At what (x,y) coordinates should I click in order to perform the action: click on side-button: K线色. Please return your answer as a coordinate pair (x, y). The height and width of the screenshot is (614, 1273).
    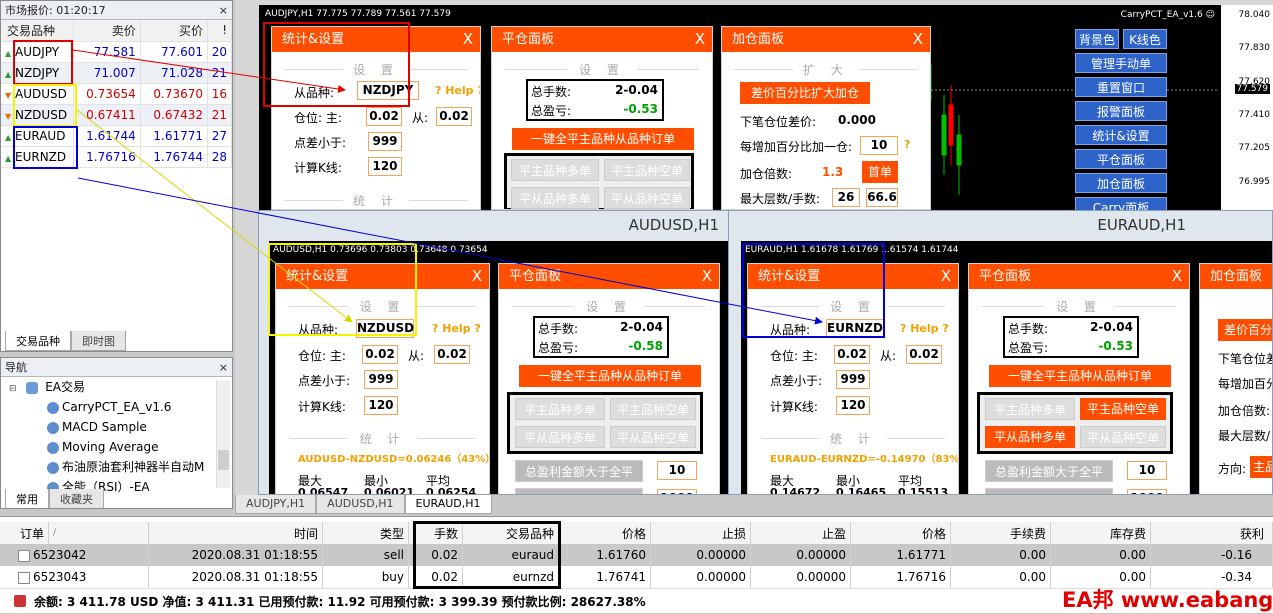
    Looking at the image, I should click on (1145, 39).